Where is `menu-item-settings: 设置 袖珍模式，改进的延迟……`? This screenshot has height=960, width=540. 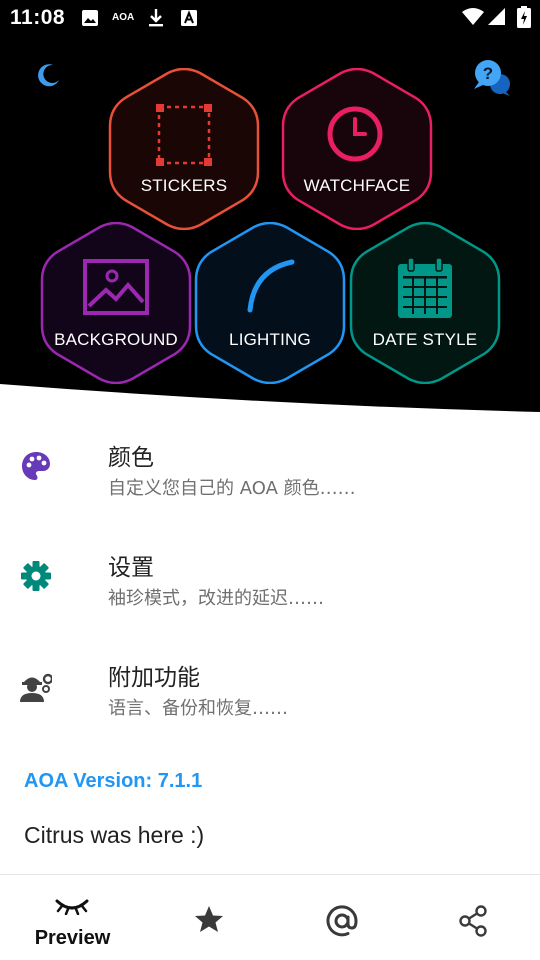 menu-item-settings: 设置 袖珍模式，改进的延迟…… is located at coordinates (270, 582).